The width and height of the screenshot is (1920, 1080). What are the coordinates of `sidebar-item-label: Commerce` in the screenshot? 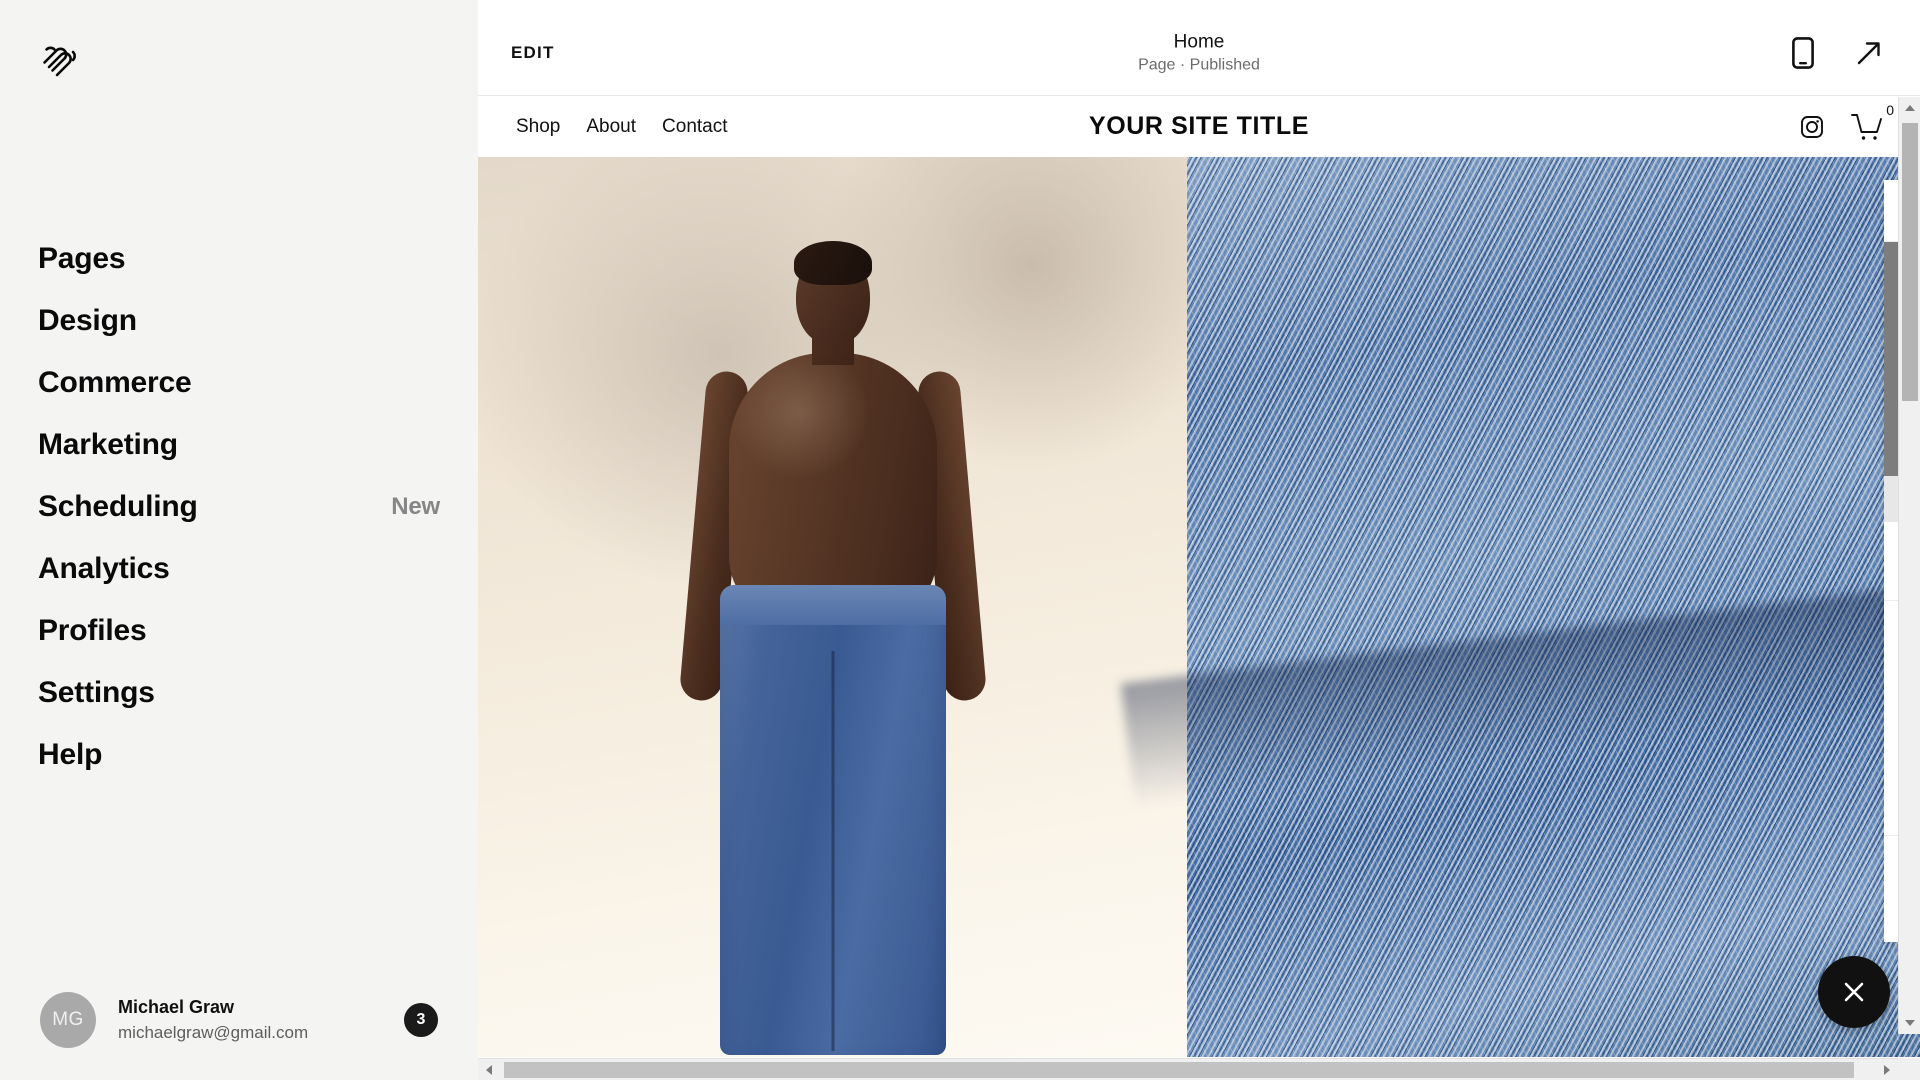 It's located at (115, 382).